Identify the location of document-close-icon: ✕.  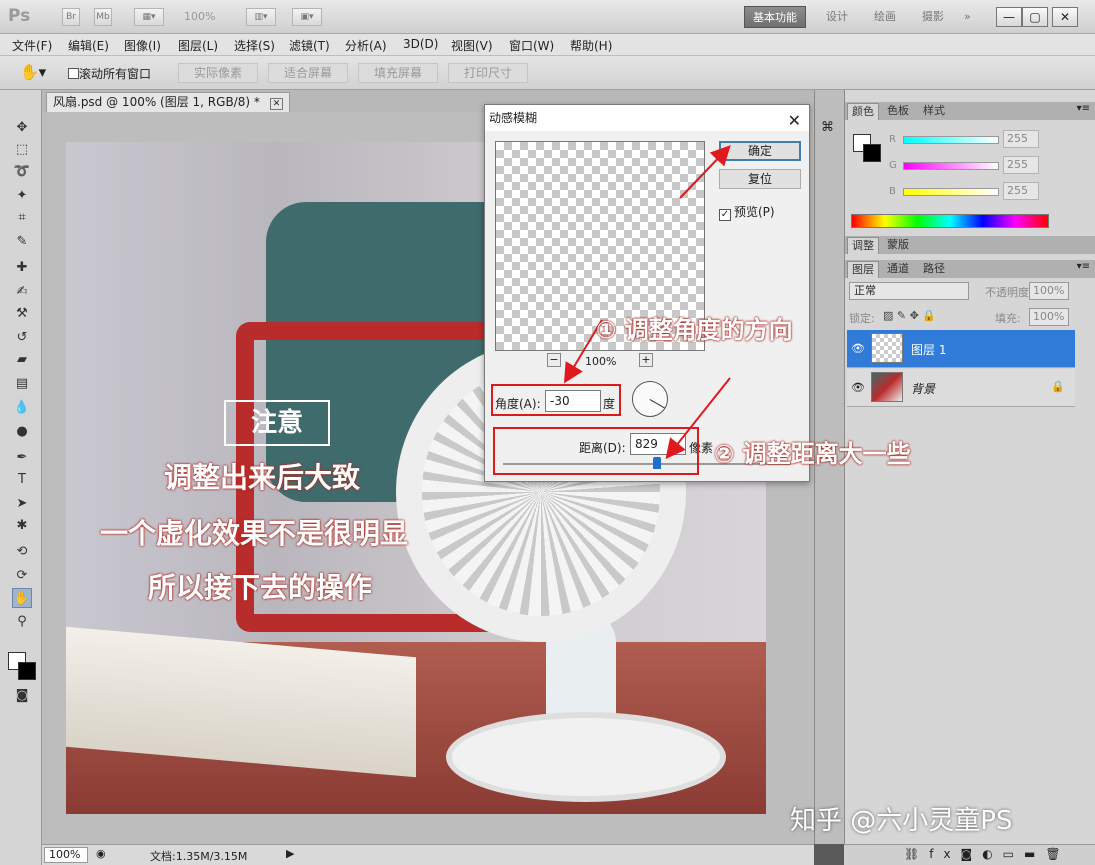
(276, 104).